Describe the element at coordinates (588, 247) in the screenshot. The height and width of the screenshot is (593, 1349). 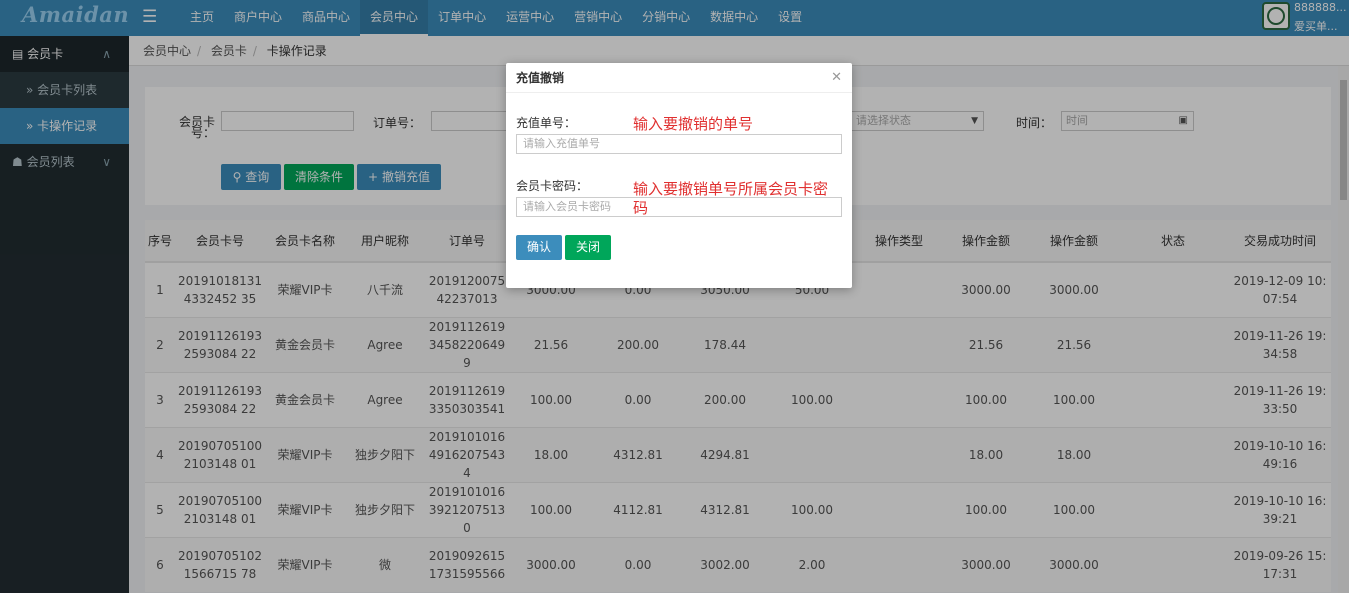
I see `close-button: 关闭` at that location.